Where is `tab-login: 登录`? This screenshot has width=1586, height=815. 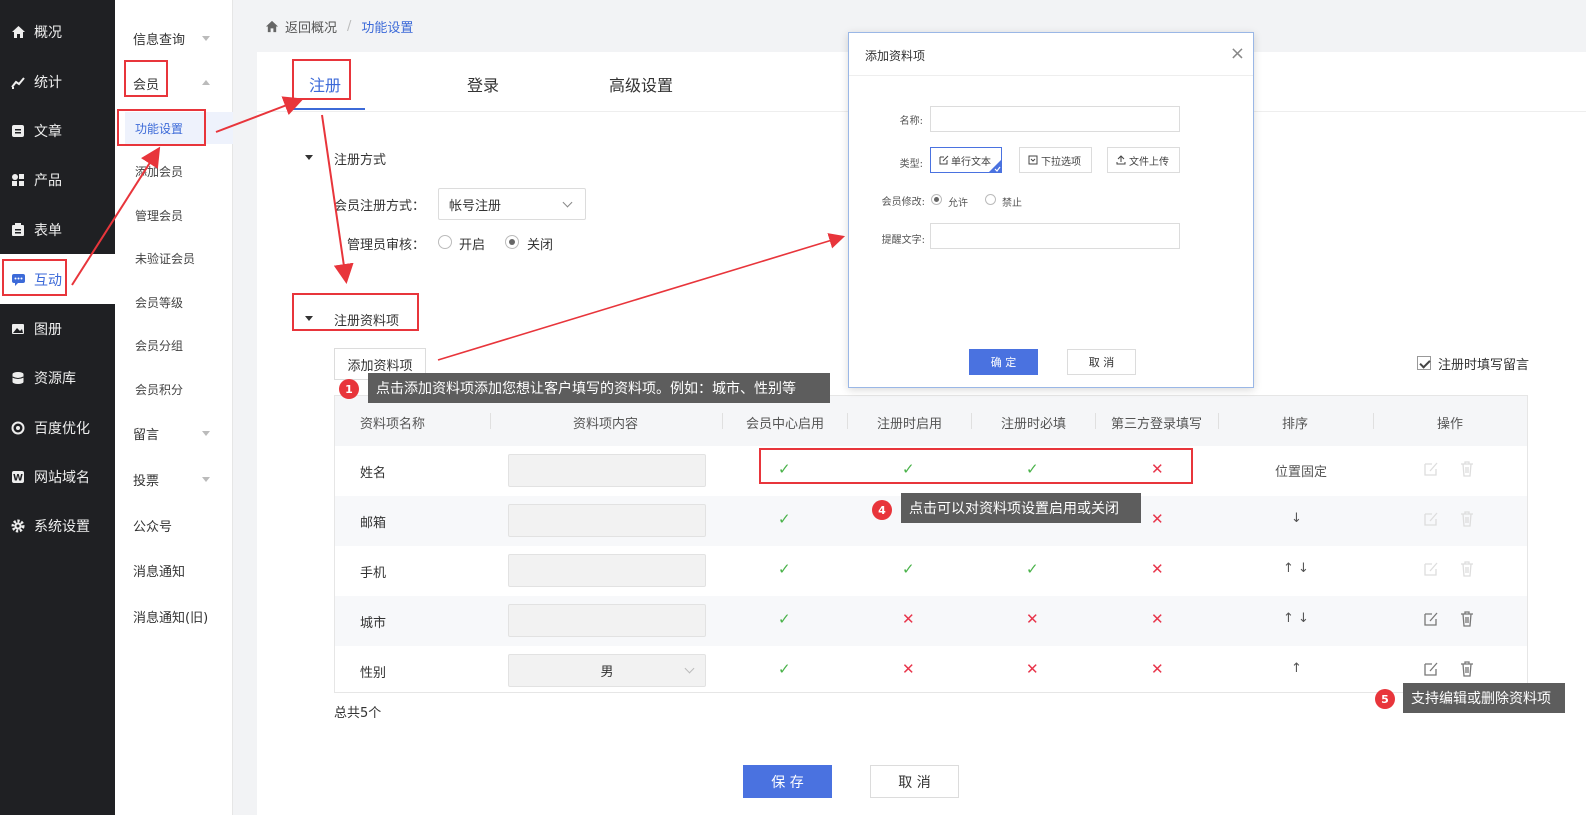 tab-login: 登录 is located at coordinates (483, 84).